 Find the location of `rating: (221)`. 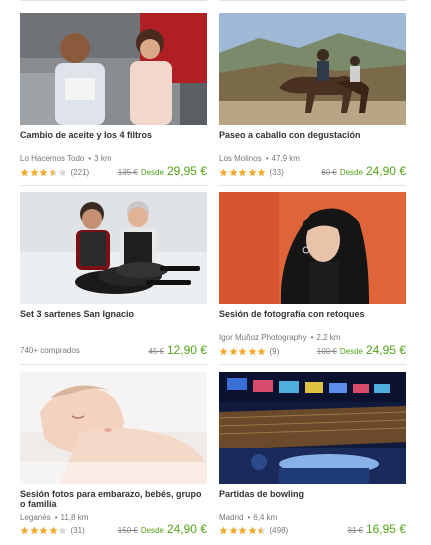

rating: (221) is located at coordinates (54, 172).